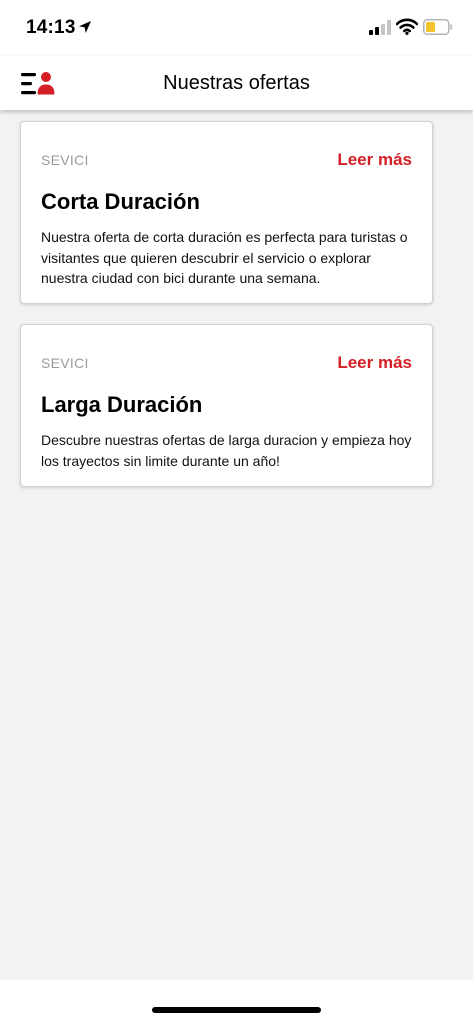 This screenshot has height=1024, width=473. I want to click on status-time: 14:13, so click(51, 27).